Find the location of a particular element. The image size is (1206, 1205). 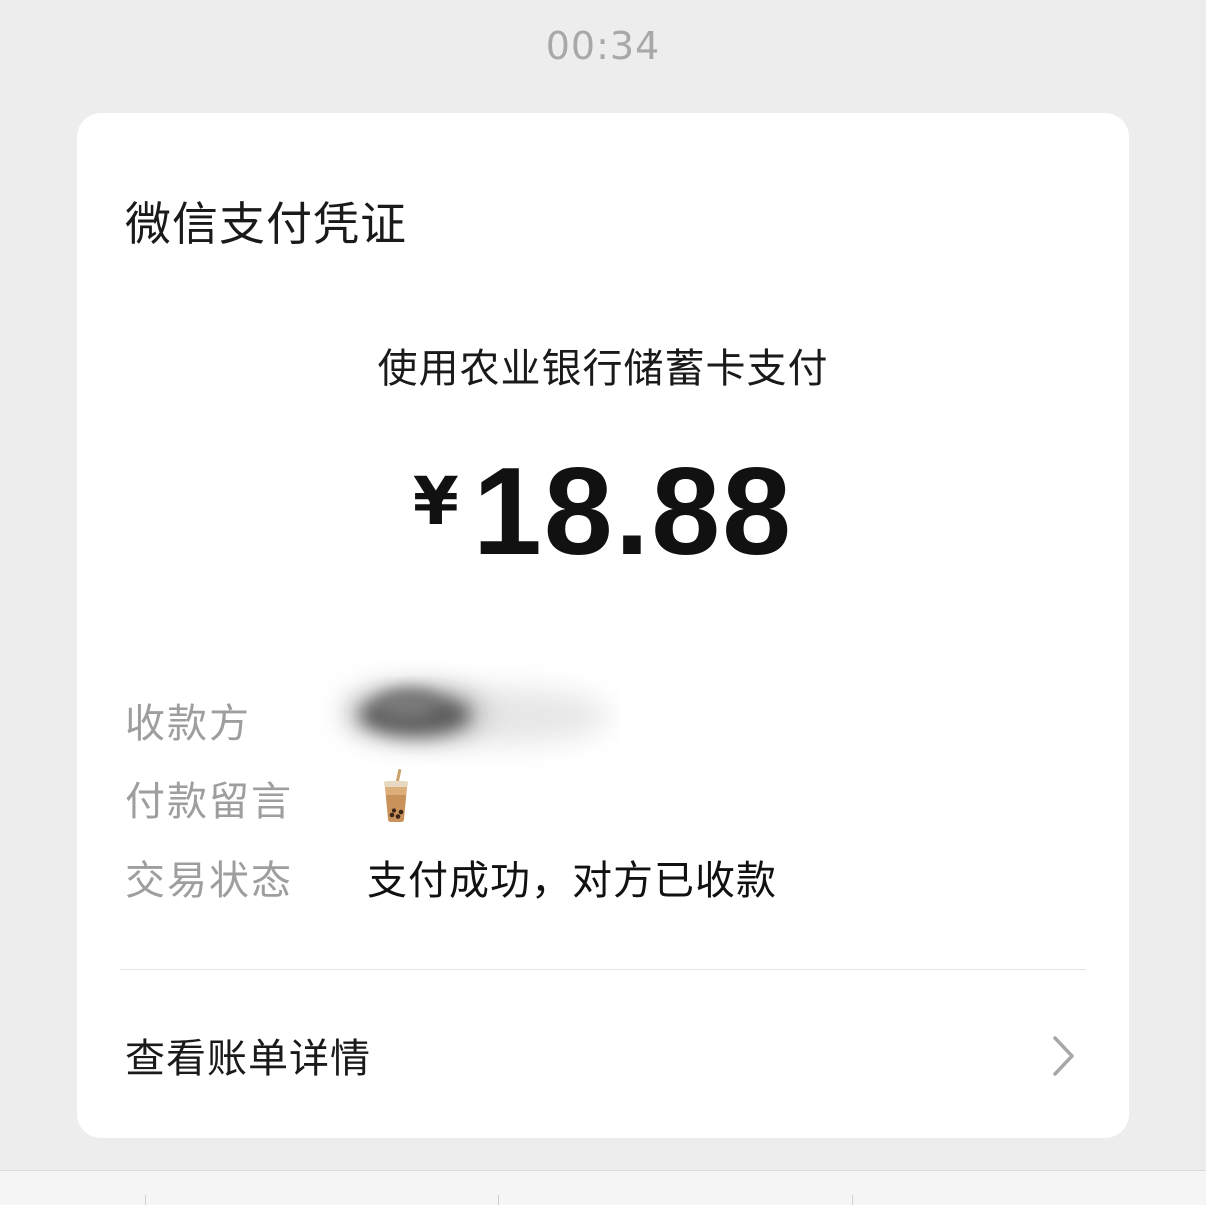

bubble-tea-icon is located at coordinates (396, 795).